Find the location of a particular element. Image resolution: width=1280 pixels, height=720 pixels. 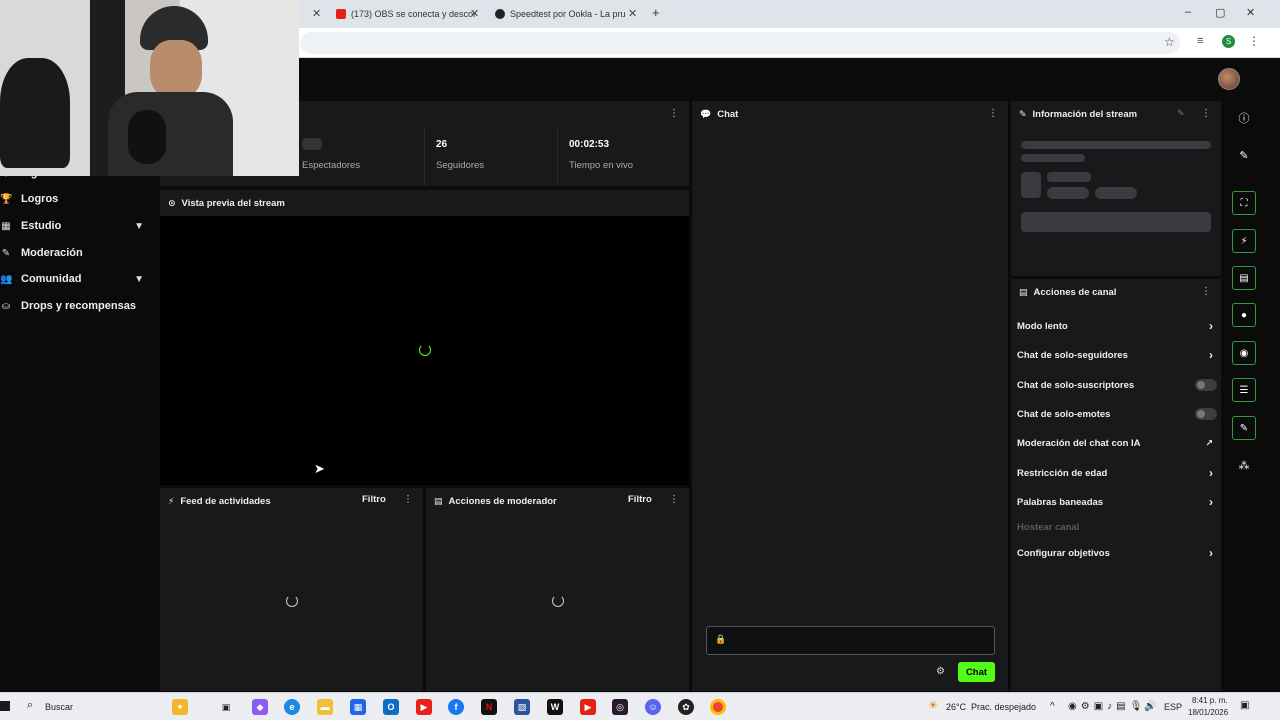

chevron-down-icon: ▼ is located at coordinates (139, 279).